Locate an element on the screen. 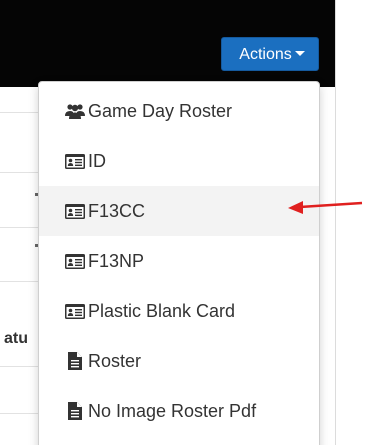  menu-item-label: Plastic Blank Card is located at coordinates (162, 310).